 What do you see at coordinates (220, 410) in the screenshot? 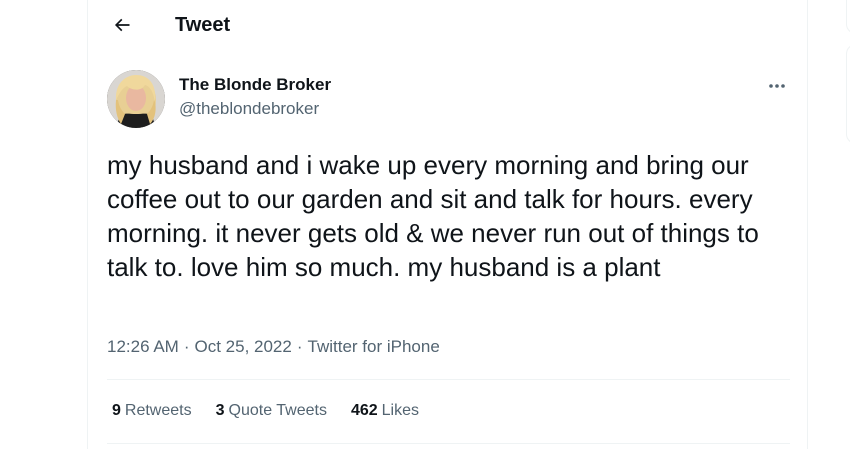
I see `quote-tweets-count: 3` at bounding box center [220, 410].